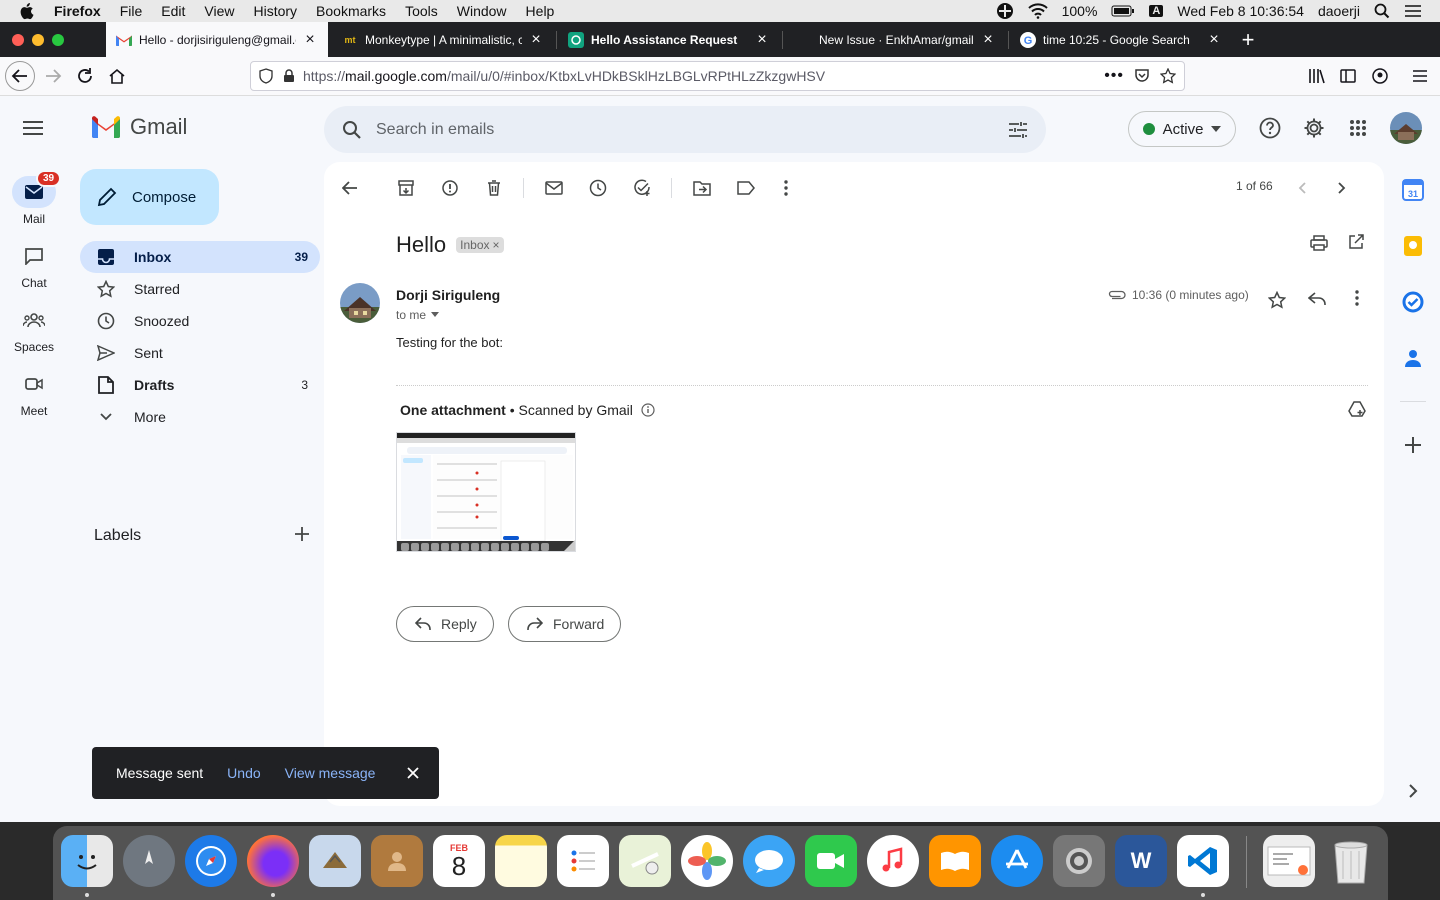  I want to click on account-avatar, so click(1406, 128).